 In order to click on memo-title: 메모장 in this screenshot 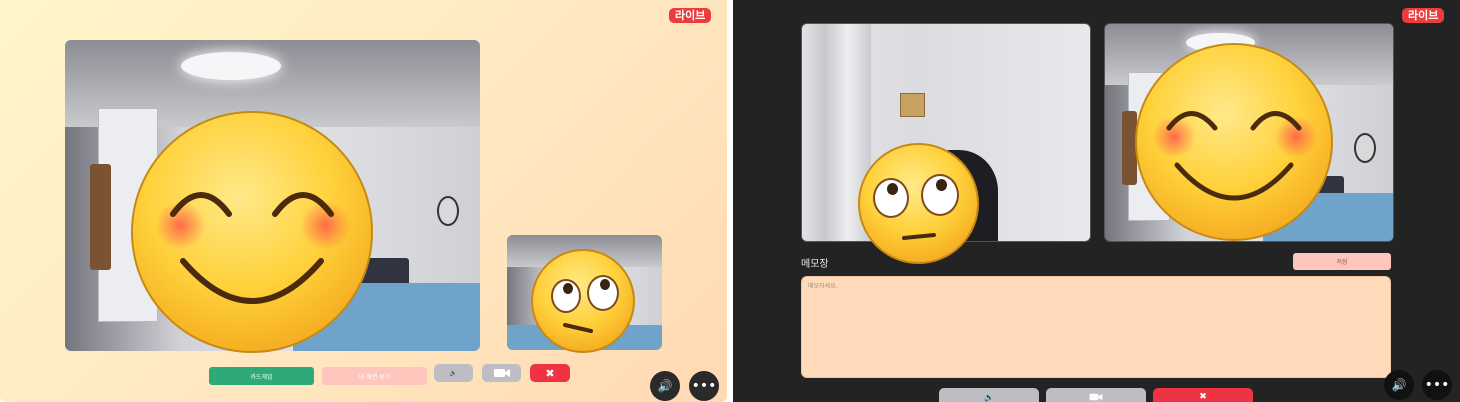, I will do `click(815, 264)`.